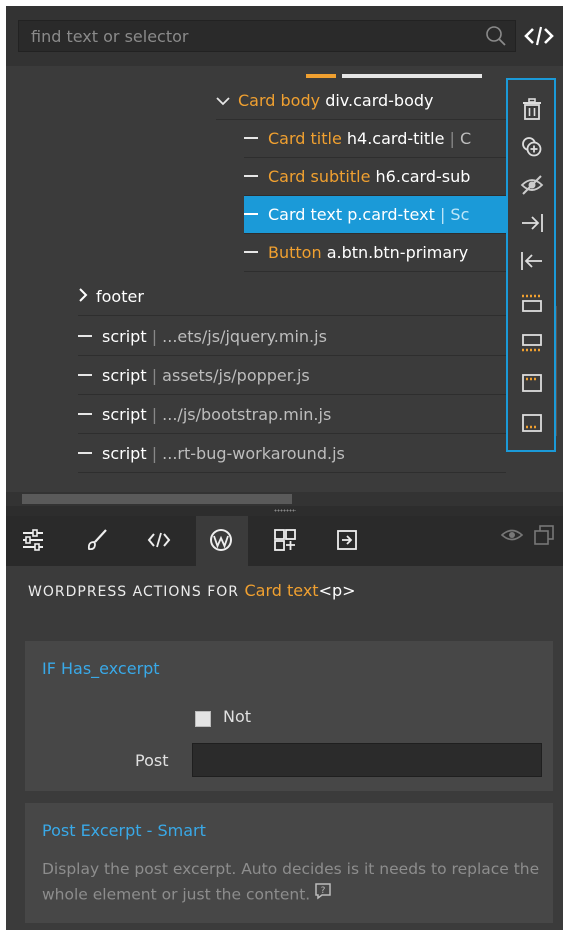 Image resolution: width=565 pixels, height=937 pixels. Describe the element at coordinates (532, 423) in the screenshot. I see `insert-bottom-icon` at that location.